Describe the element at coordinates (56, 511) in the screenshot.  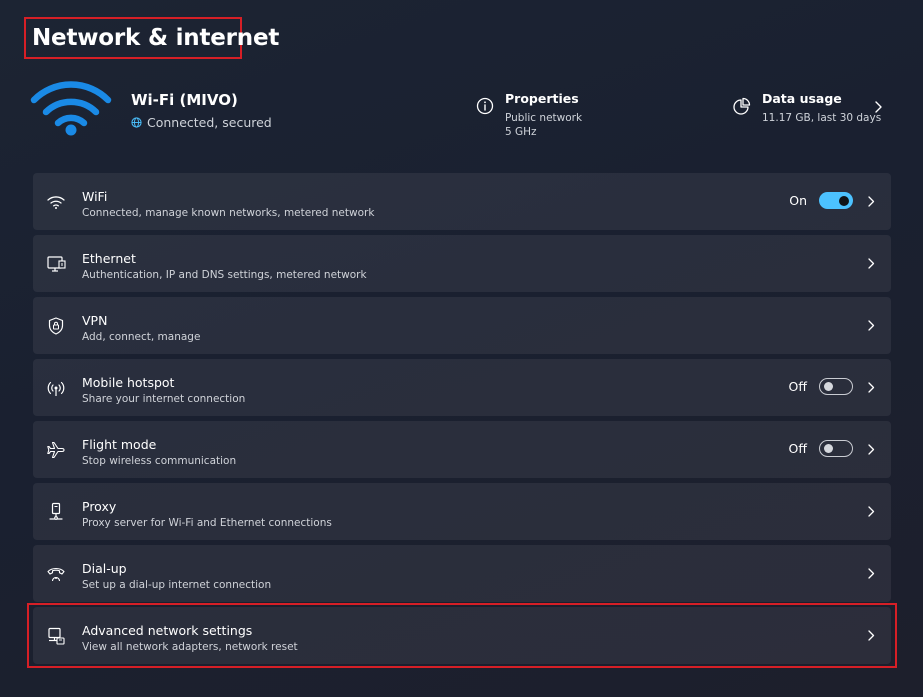
I see `proxy-icon` at that location.